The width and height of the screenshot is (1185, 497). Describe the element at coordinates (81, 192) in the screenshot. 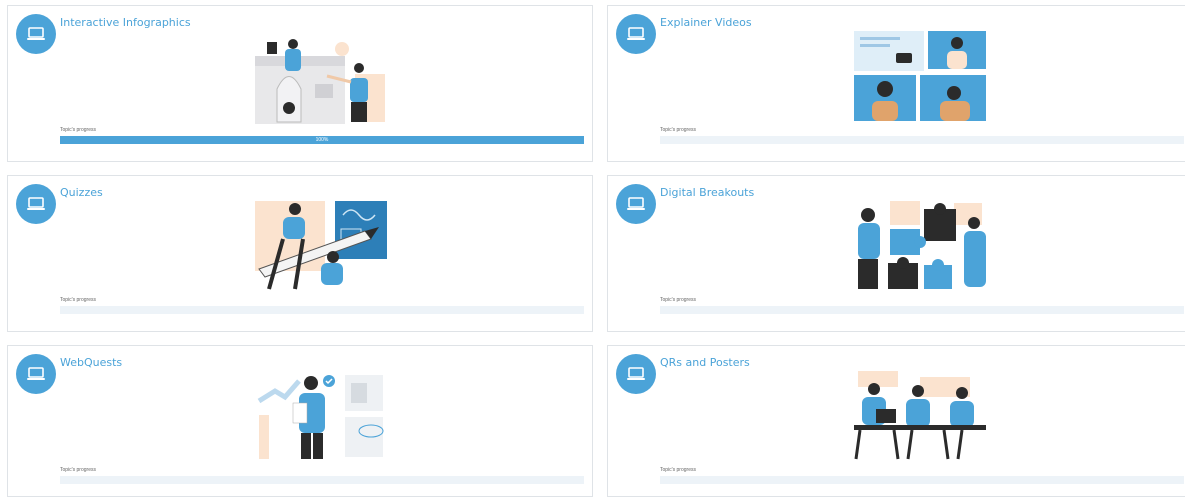

I see `topic-title: Quizzes` at that location.